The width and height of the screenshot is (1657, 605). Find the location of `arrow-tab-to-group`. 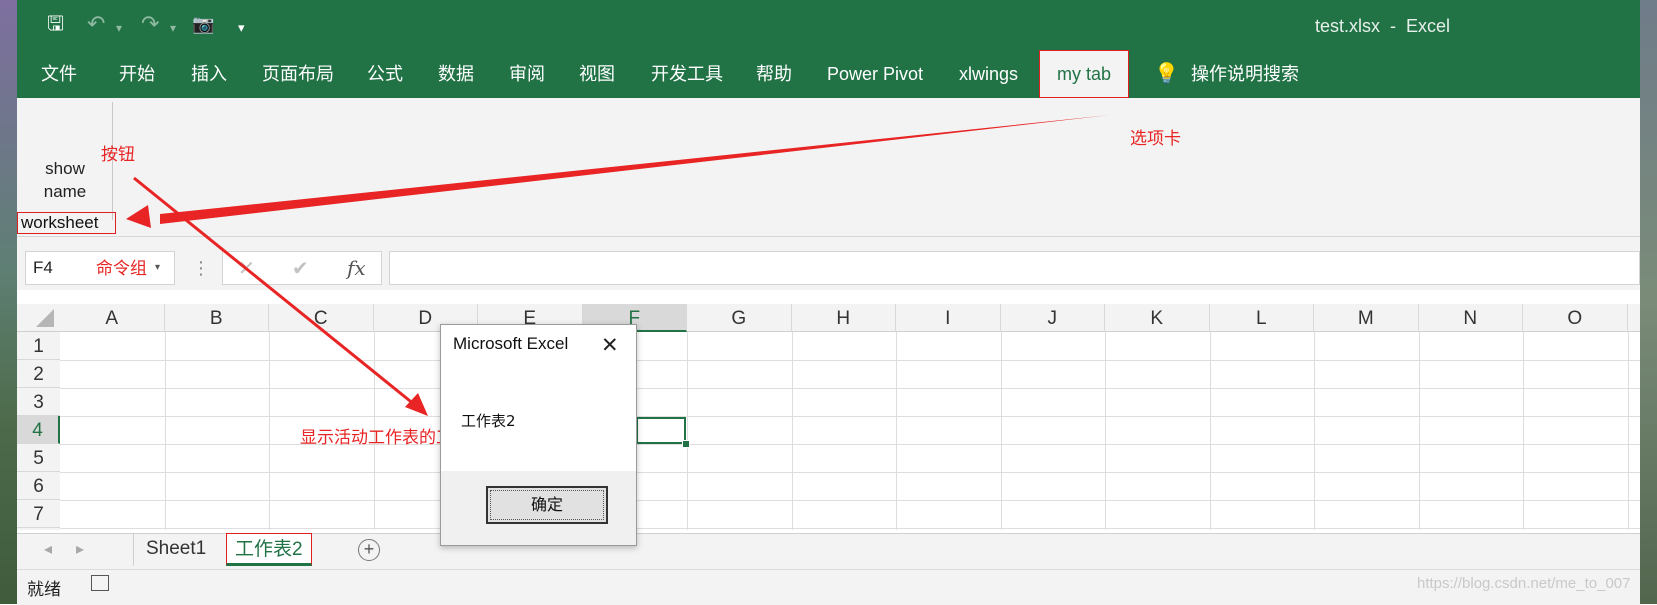

arrow-tab-to-group is located at coordinates (635, 169).